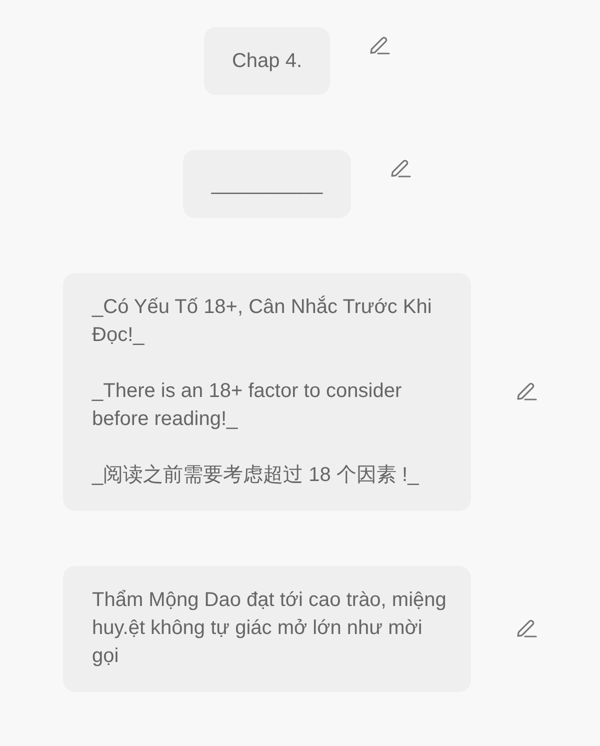  I want to click on note-bubble: Thẩm Mộng Dao đạt tới cao trào, miệng huy.ệt không tự giác mở lớn như mời gọi, so click(267, 629).